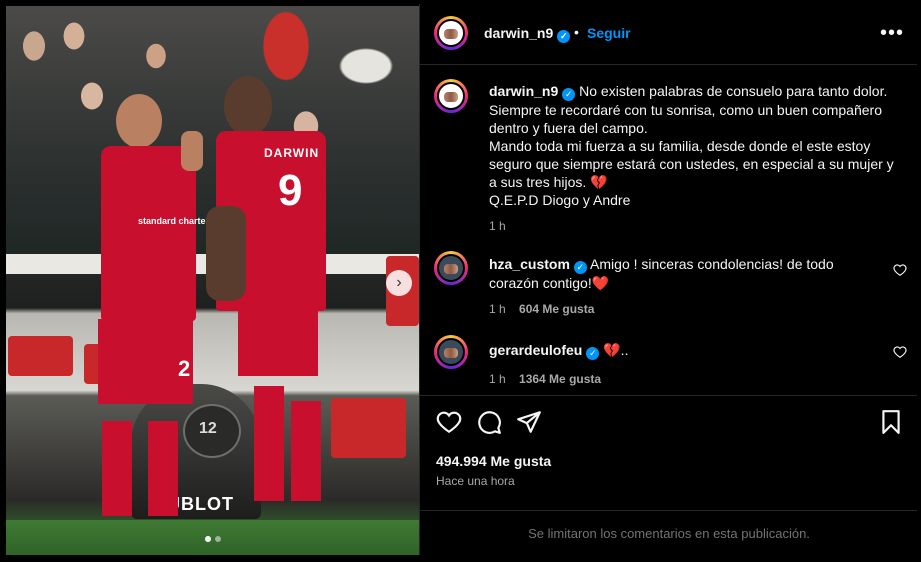 The width and height of the screenshot is (921, 562). Describe the element at coordinates (891, 422) in the screenshot. I see `bookmark-icon` at that location.